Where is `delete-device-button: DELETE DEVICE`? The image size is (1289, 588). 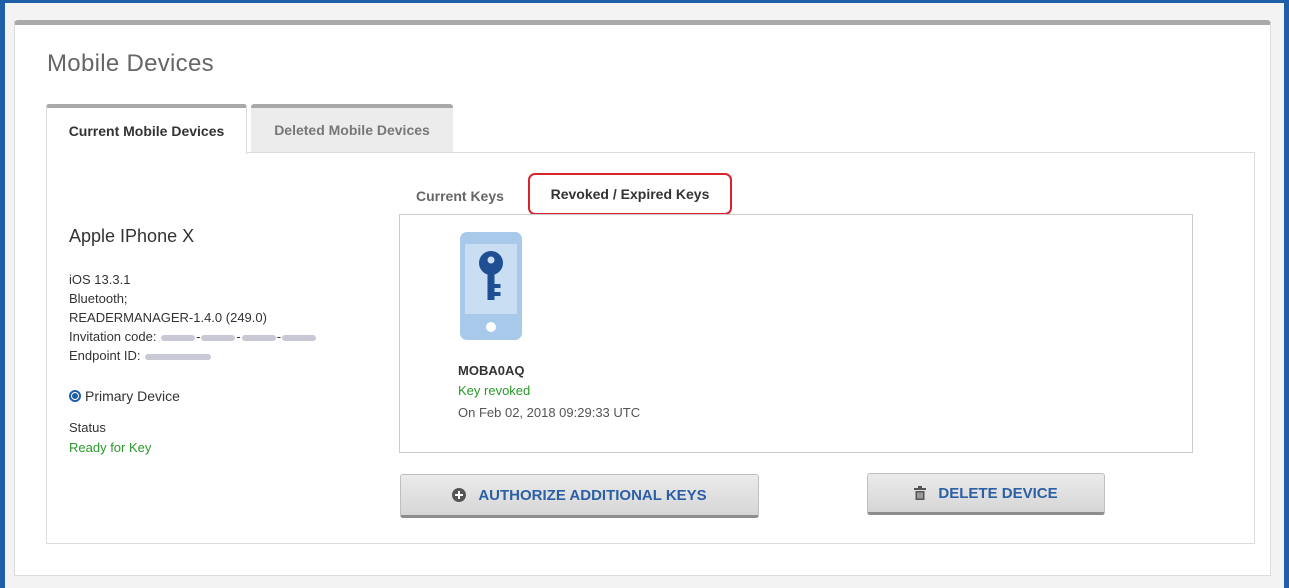 delete-device-button: DELETE DEVICE is located at coordinates (986, 494).